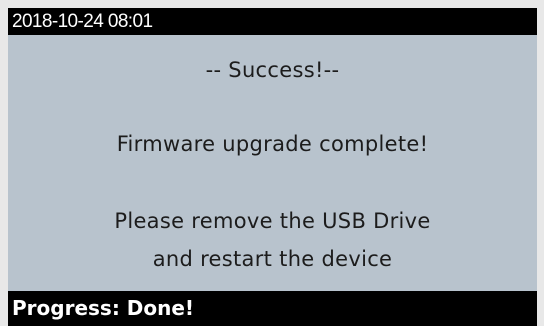  What do you see at coordinates (272, 221) in the screenshot?
I see `remove-usb-instruction: Please remove the USB Drive` at bounding box center [272, 221].